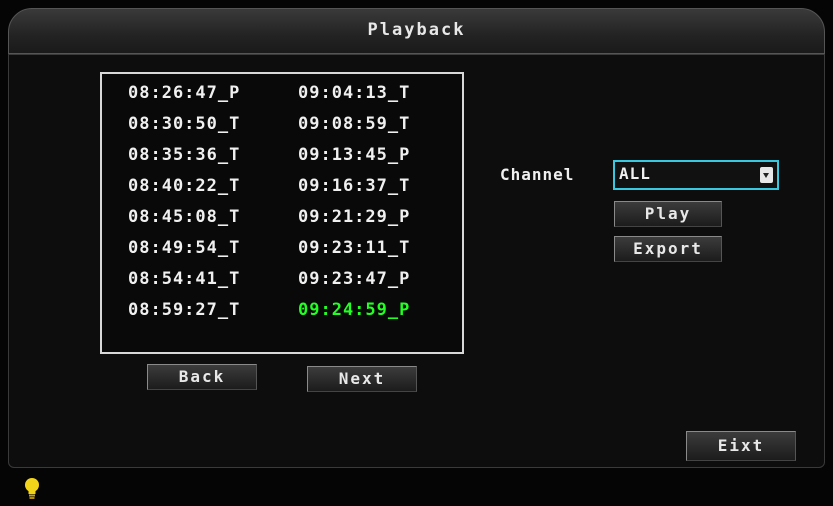 This screenshot has width=833, height=506. Describe the element at coordinates (696, 175) in the screenshot. I see `channel-select: ALL` at that location.